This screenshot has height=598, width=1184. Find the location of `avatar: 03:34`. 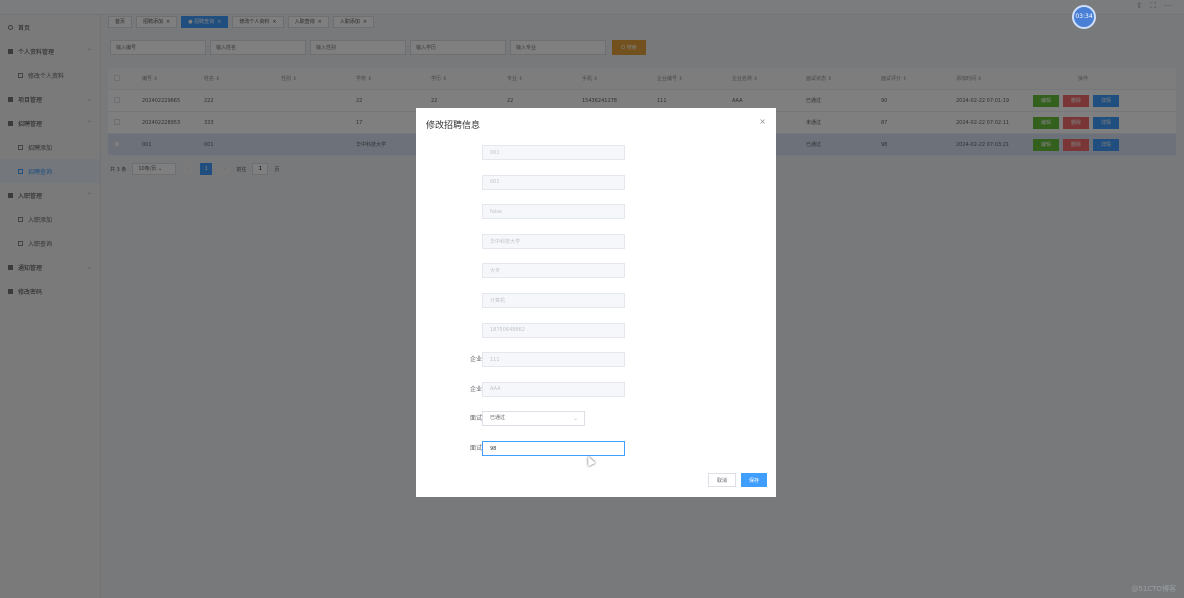

avatar: 03:34 is located at coordinates (1084, 17).